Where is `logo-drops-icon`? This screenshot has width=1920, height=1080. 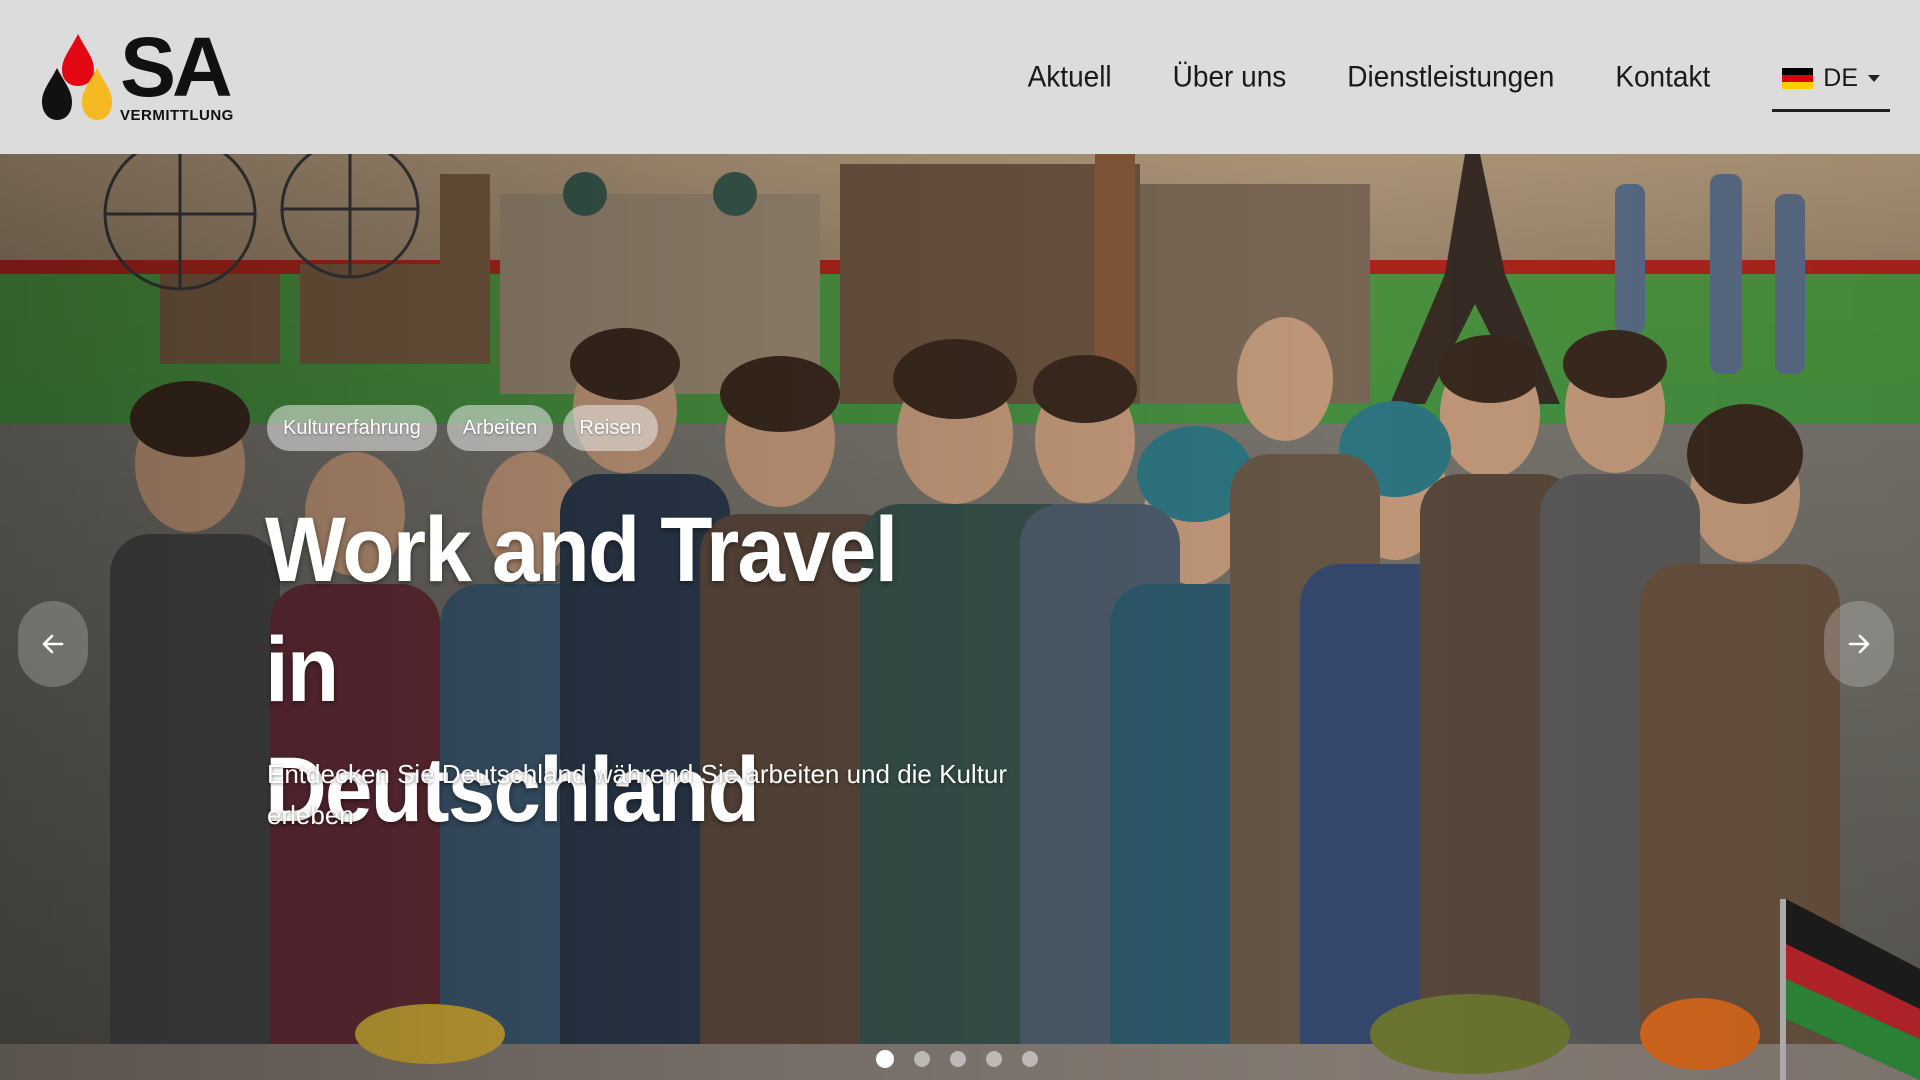
logo-drops-icon is located at coordinates (77, 77).